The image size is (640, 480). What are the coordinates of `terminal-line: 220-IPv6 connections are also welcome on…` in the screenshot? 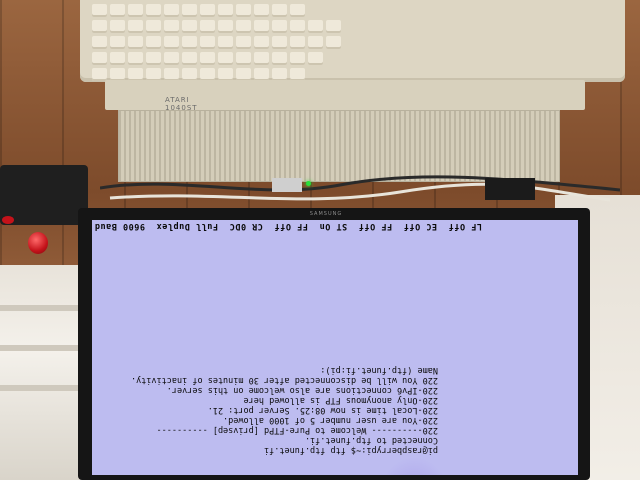 It's located at (302, 390).